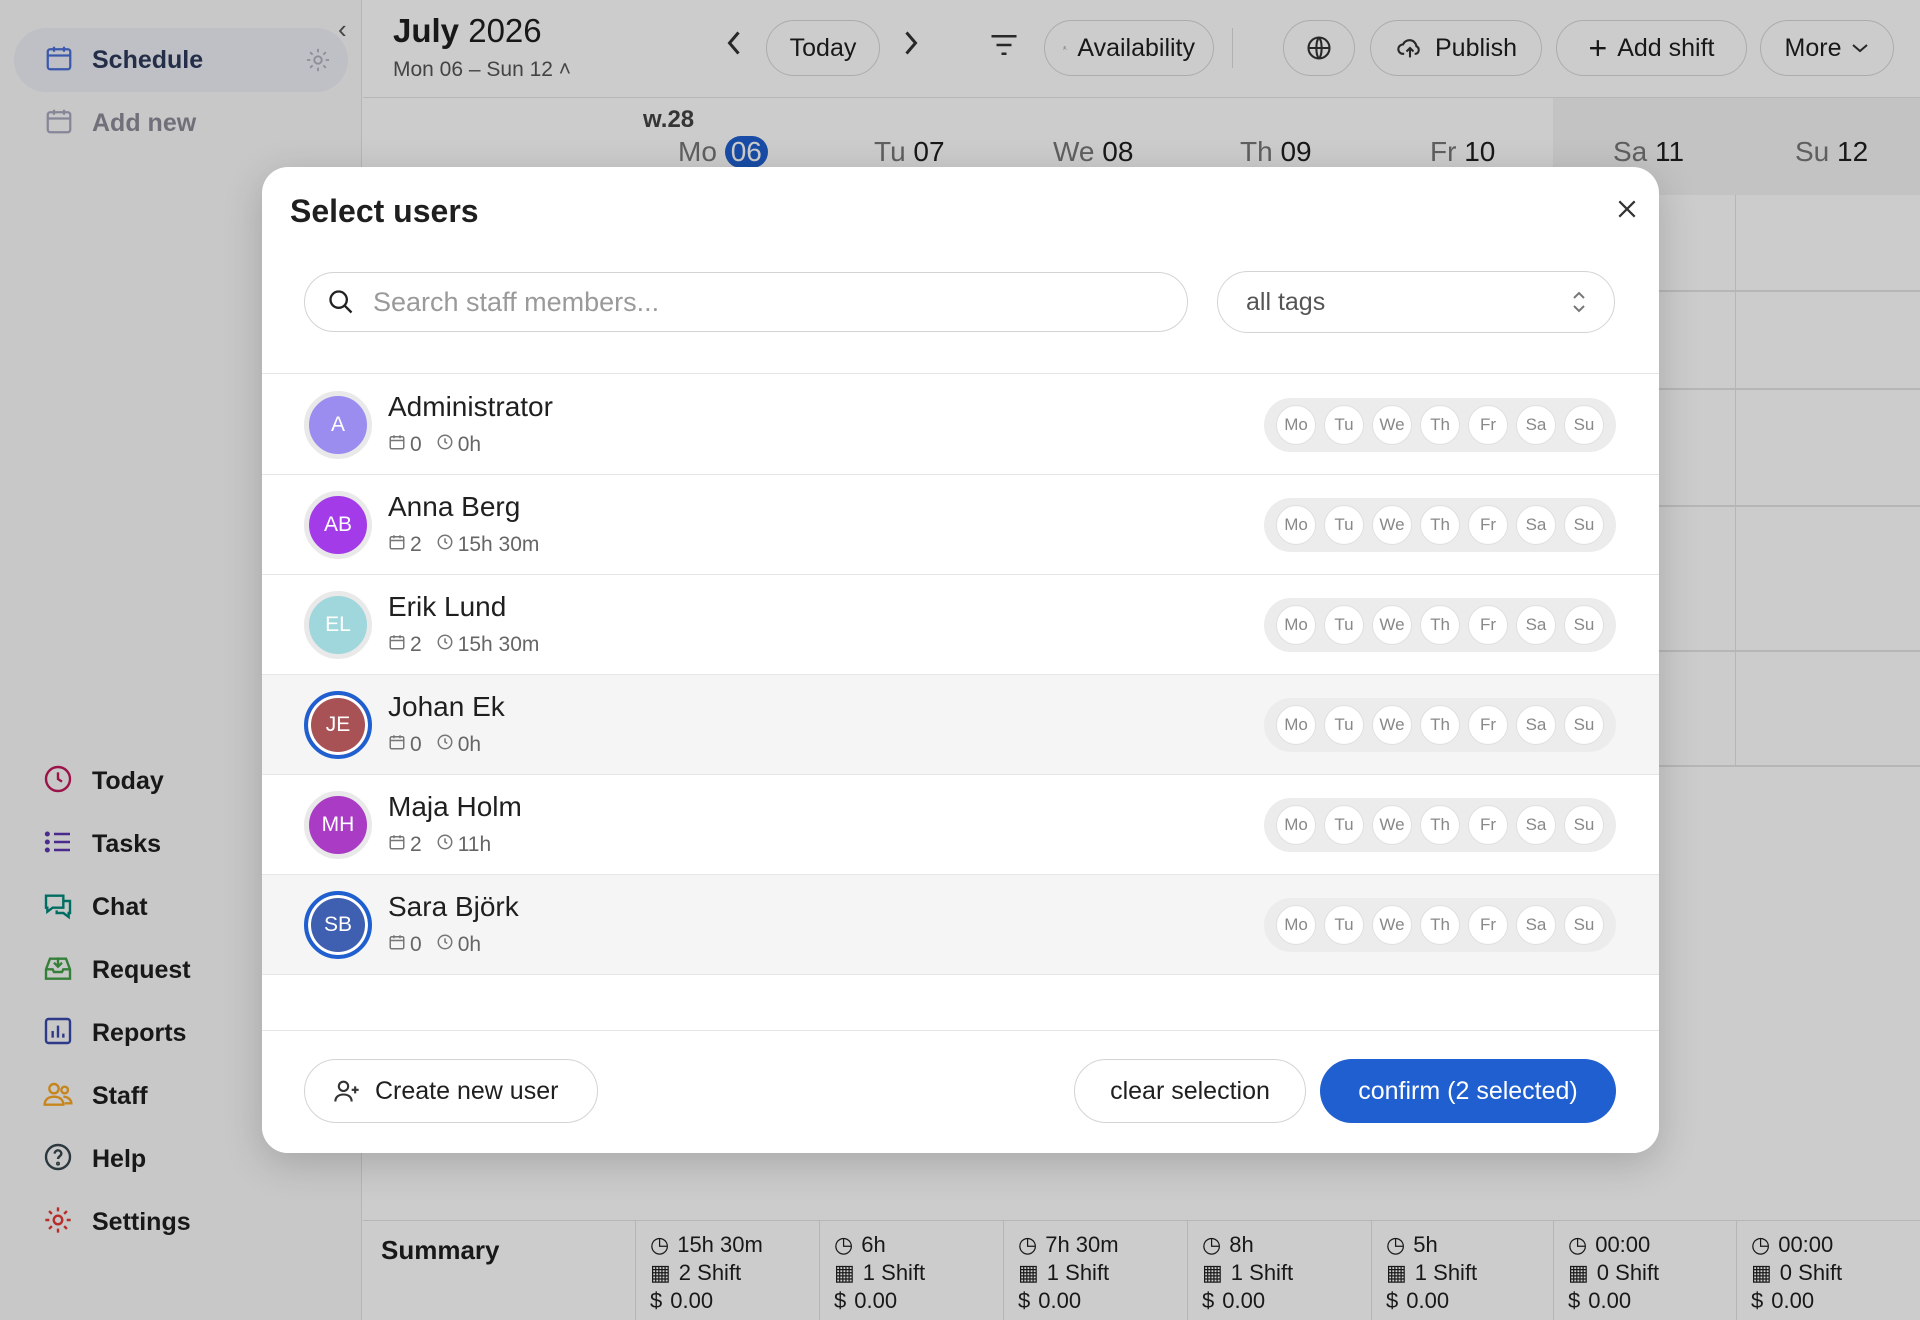  Describe the element at coordinates (1627, 209) in the screenshot. I see `close-button` at that location.